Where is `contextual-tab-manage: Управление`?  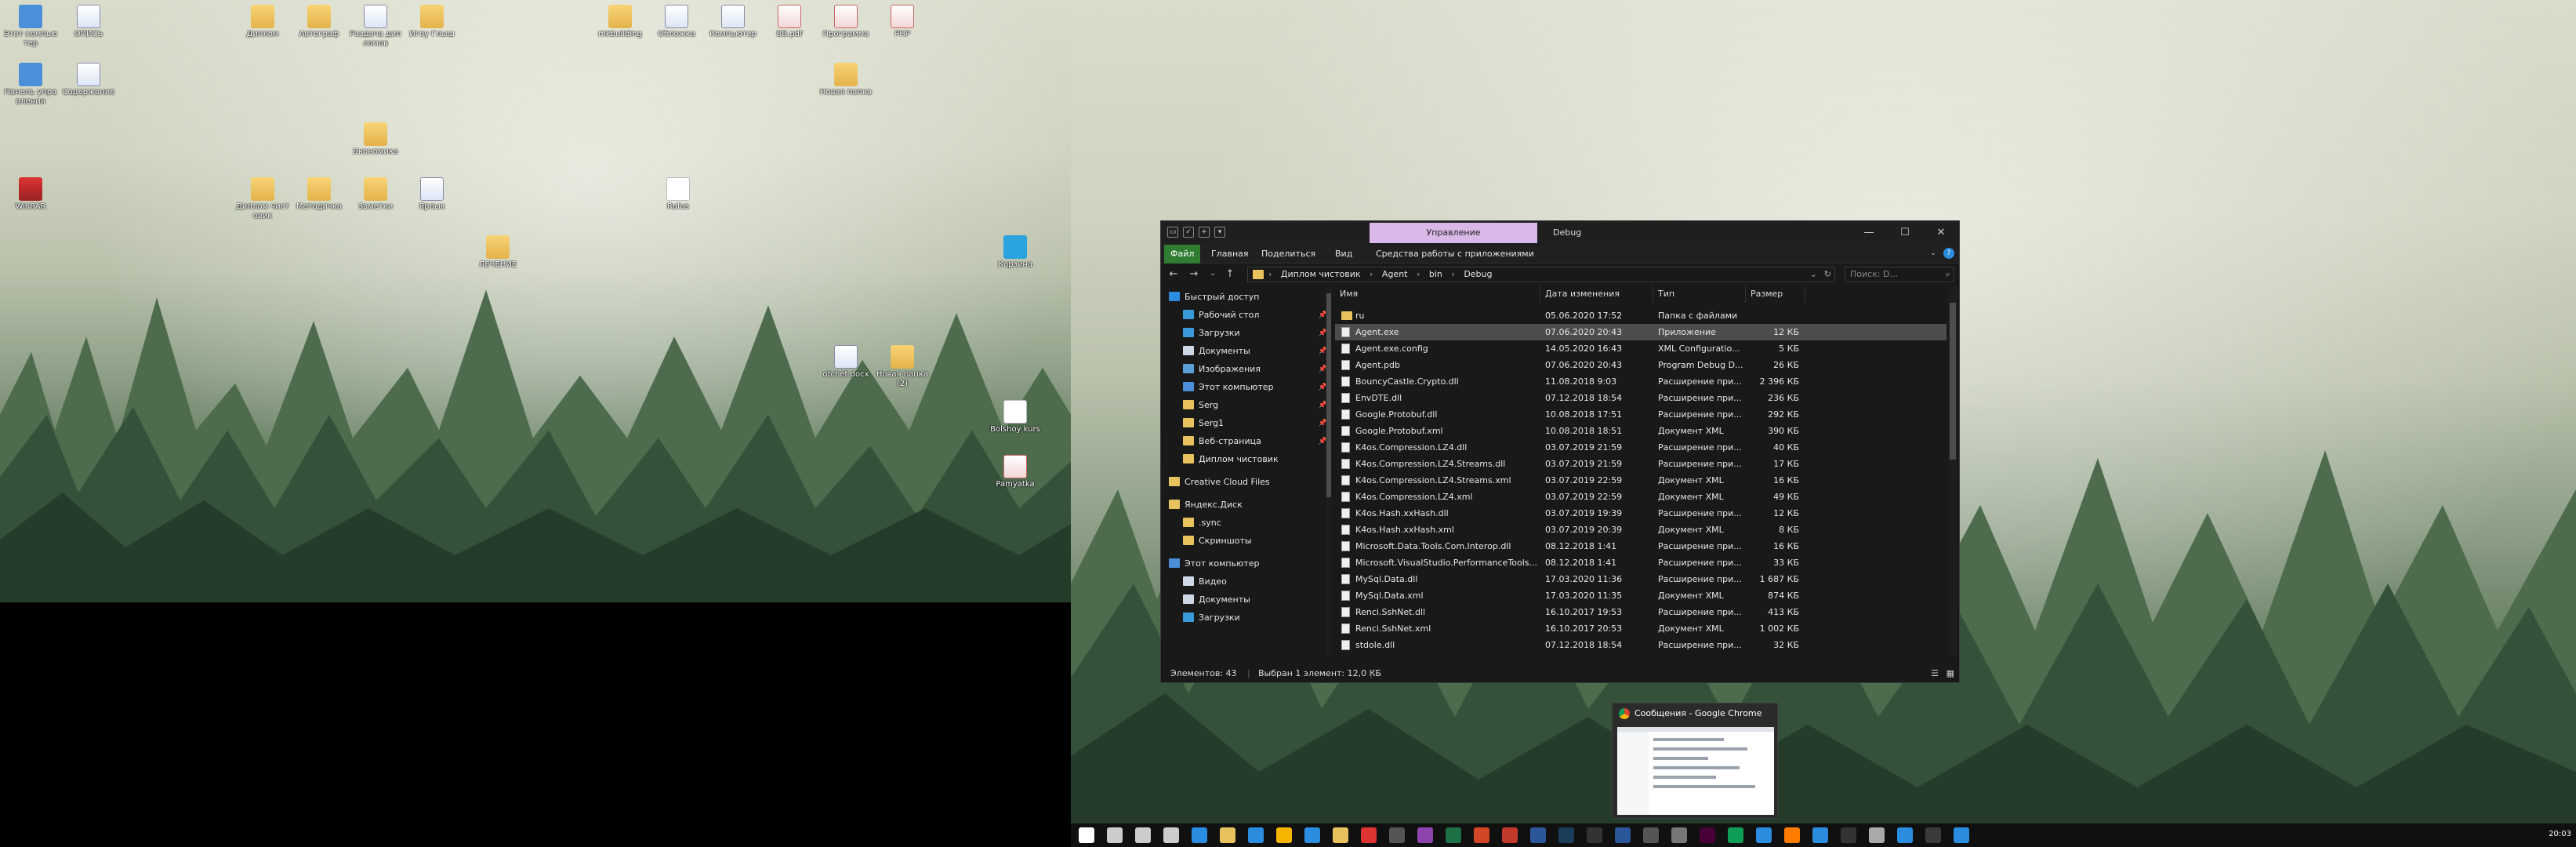 contextual-tab-manage: Управление is located at coordinates (1453, 233).